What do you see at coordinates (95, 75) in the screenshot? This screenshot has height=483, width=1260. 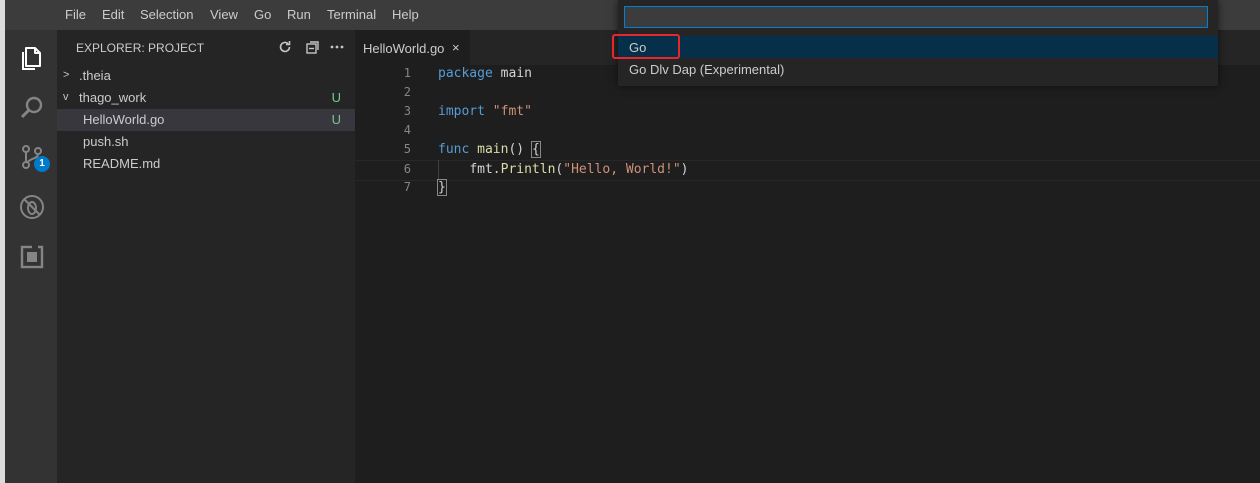 I see `tree-item-label: .theia` at bounding box center [95, 75].